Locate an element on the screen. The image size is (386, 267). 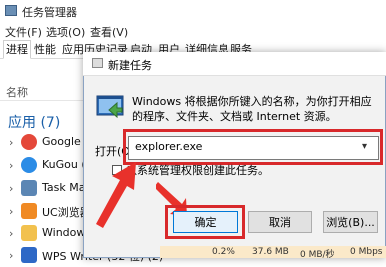
input-highlight-box is located at coordinates (253, 147).